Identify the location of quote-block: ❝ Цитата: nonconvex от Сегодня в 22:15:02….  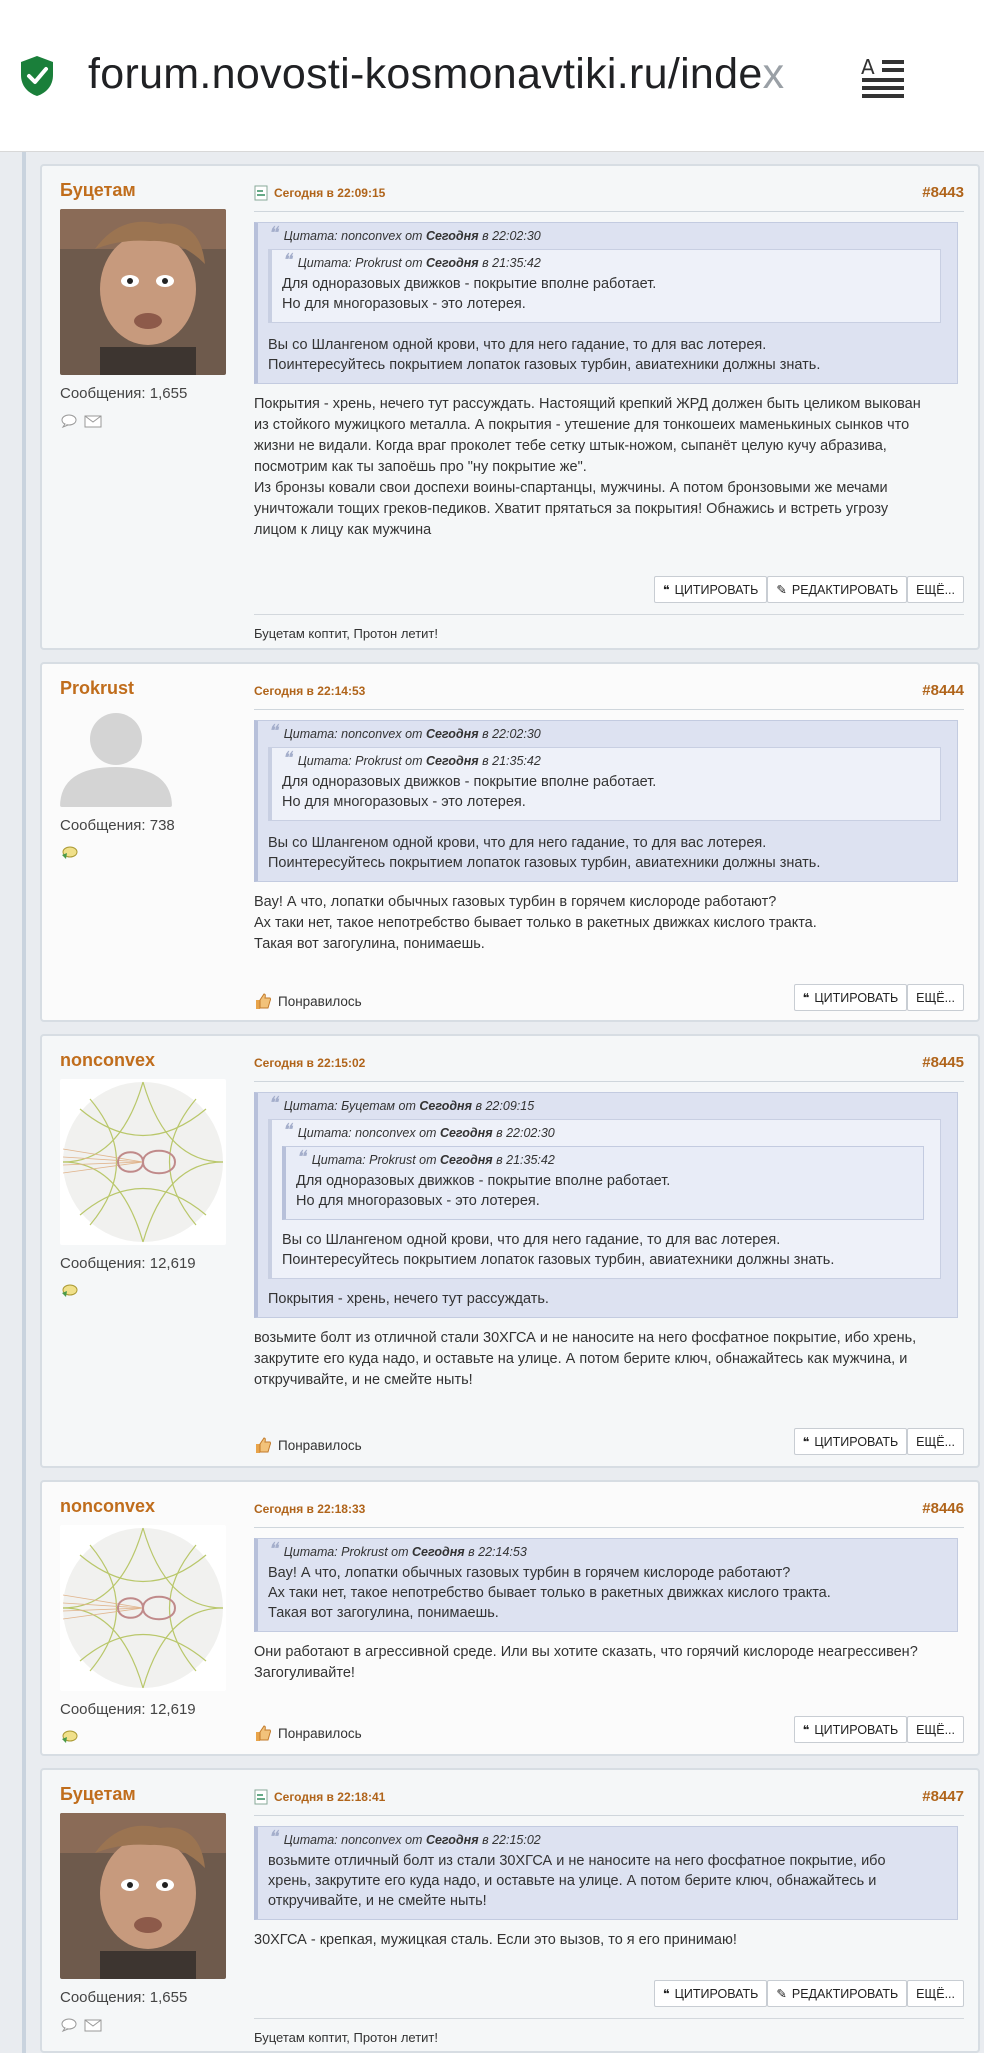
(606, 1873).